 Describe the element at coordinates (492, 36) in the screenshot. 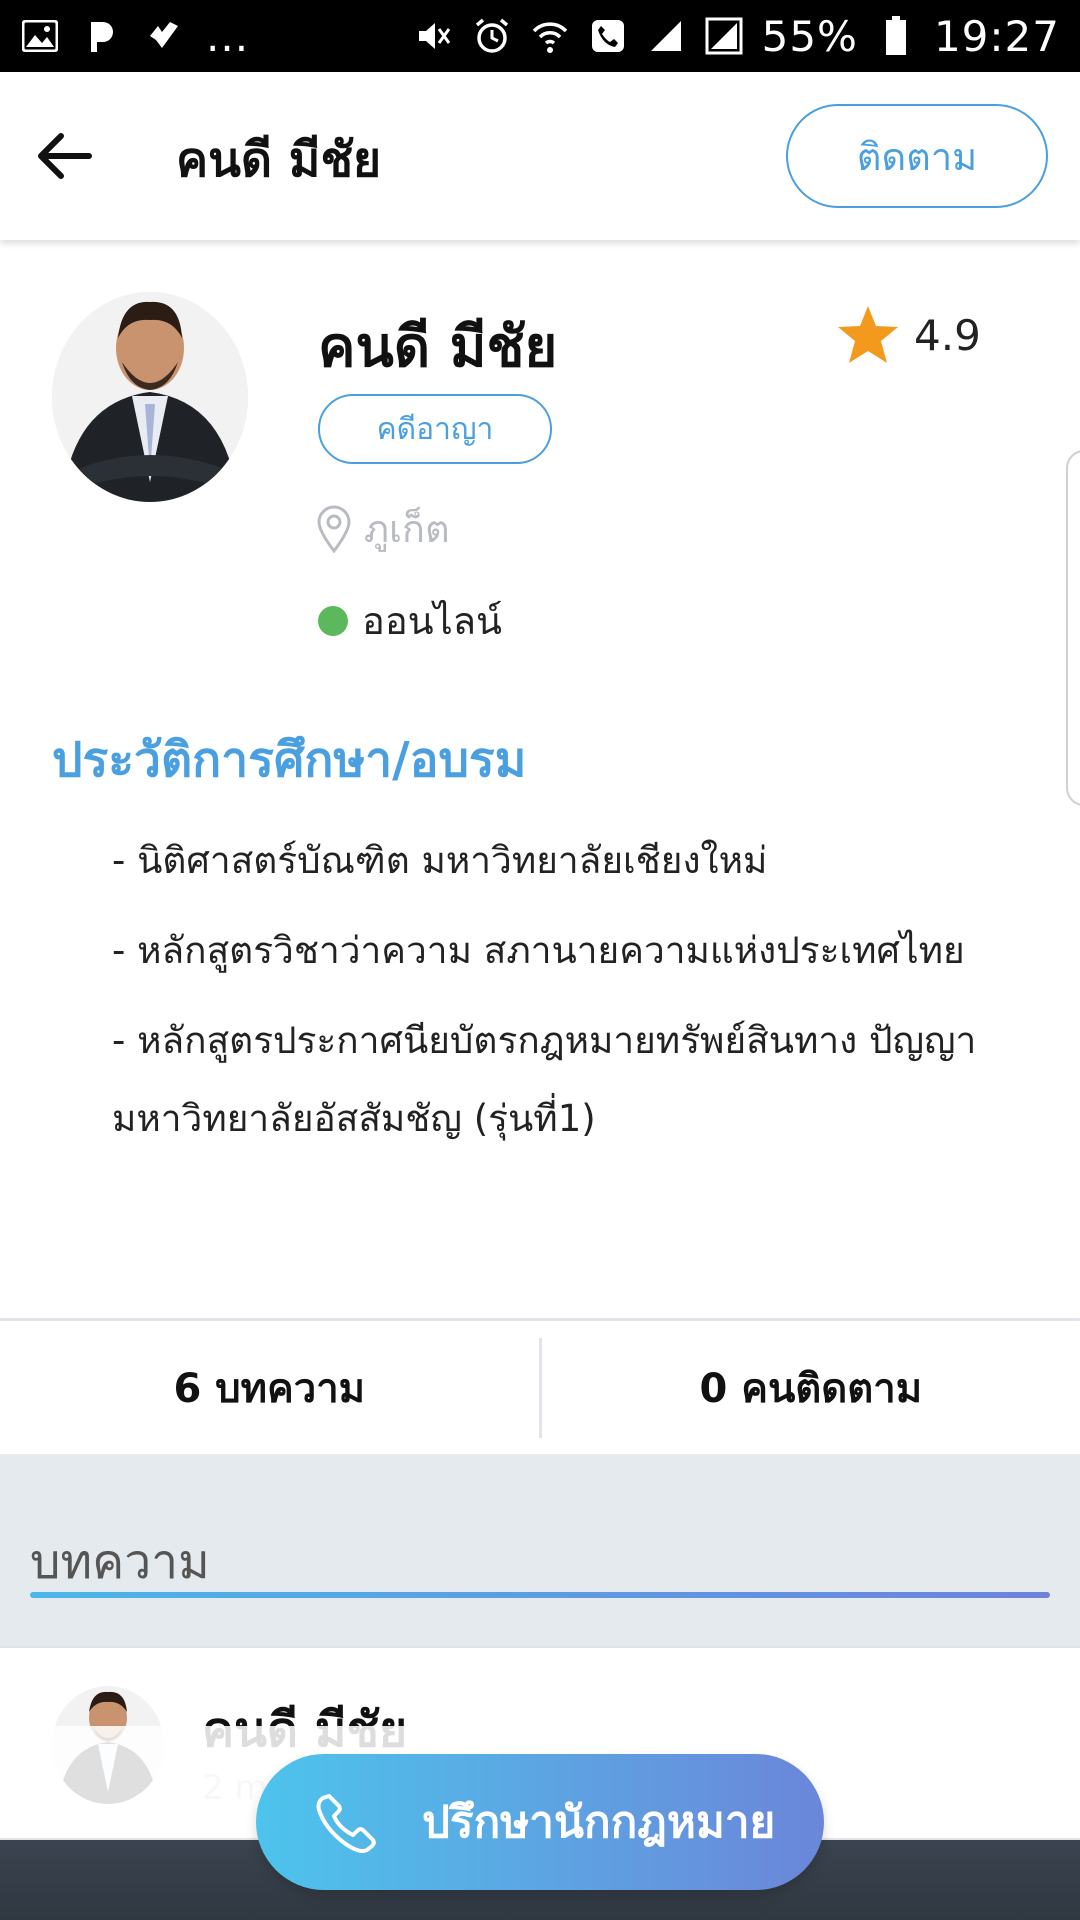

I see `alarm-icon` at that location.